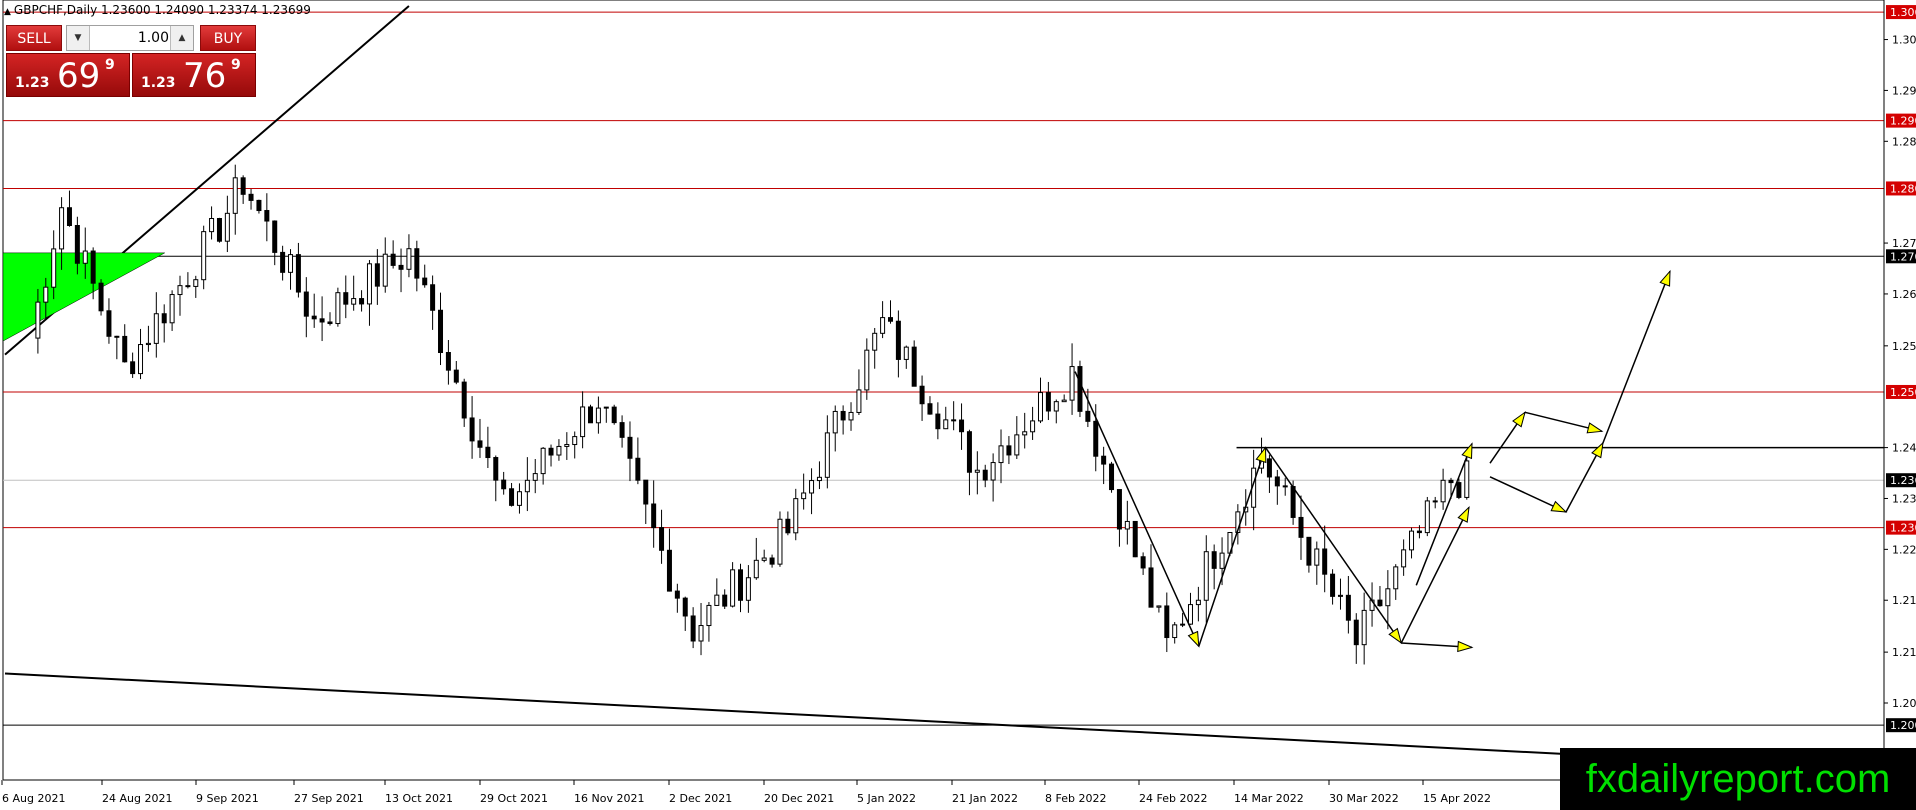  Describe the element at coordinates (514, 798) in the screenshot. I see `x-tick-label: 29 Oct 2021` at that location.